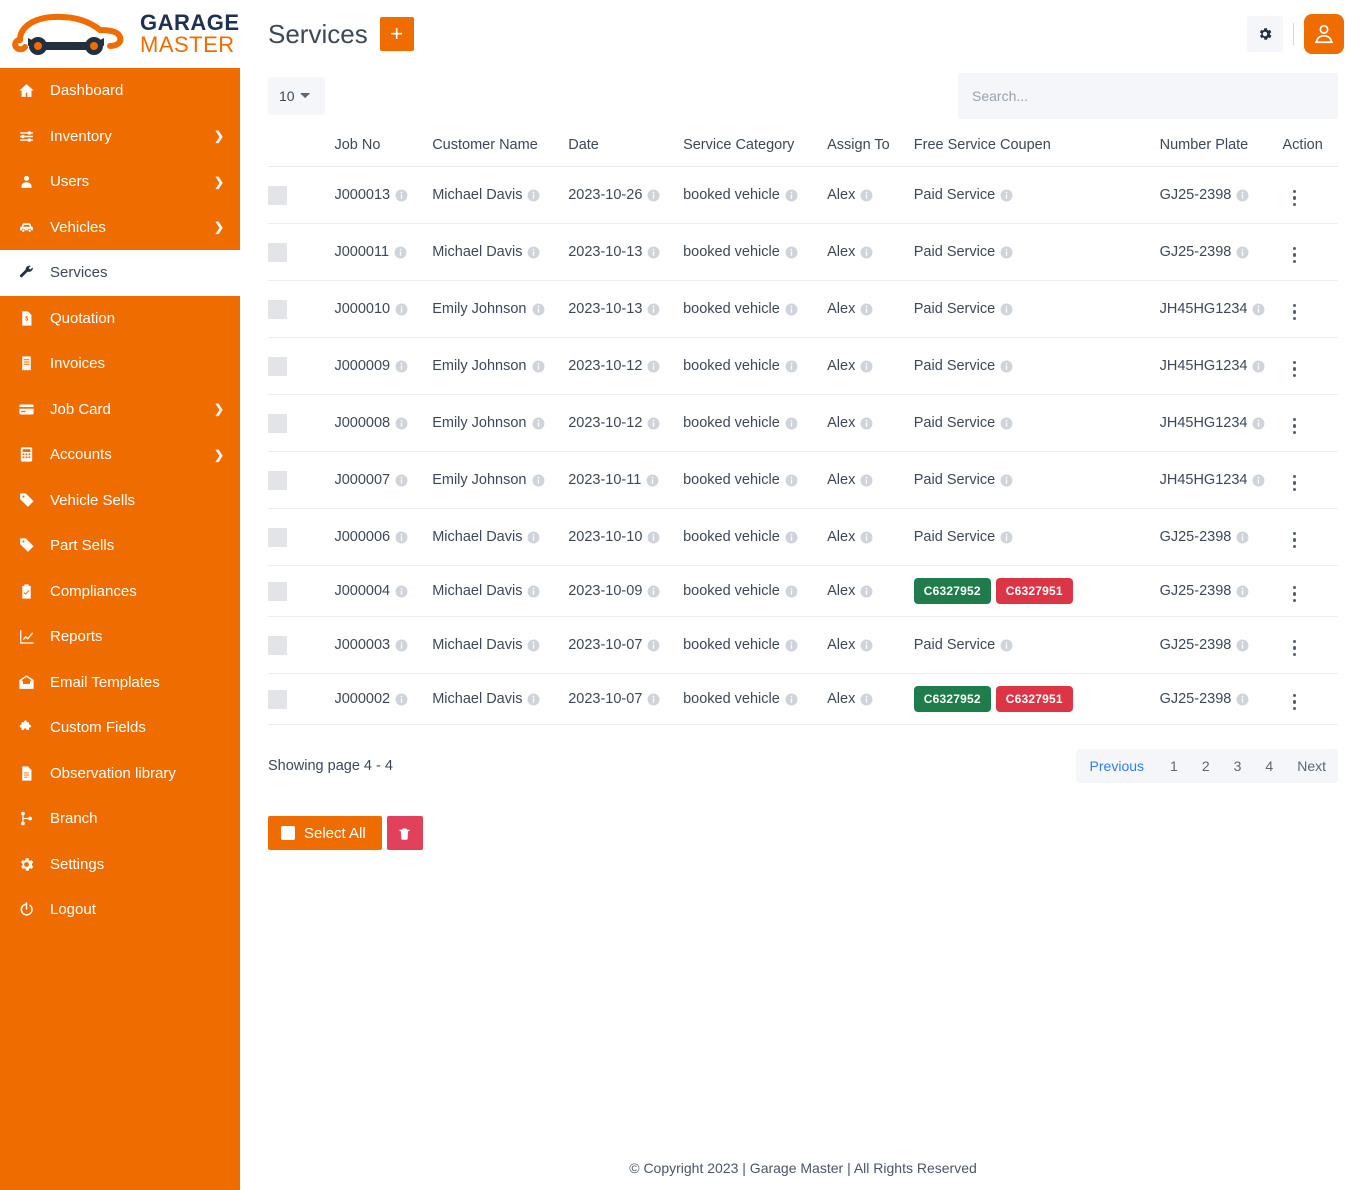 The width and height of the screenshot is (1366, 1190). Describe the element at coordinates (1238, 766) in the screenshot. I see `pagination-page-3: 3` at that location.